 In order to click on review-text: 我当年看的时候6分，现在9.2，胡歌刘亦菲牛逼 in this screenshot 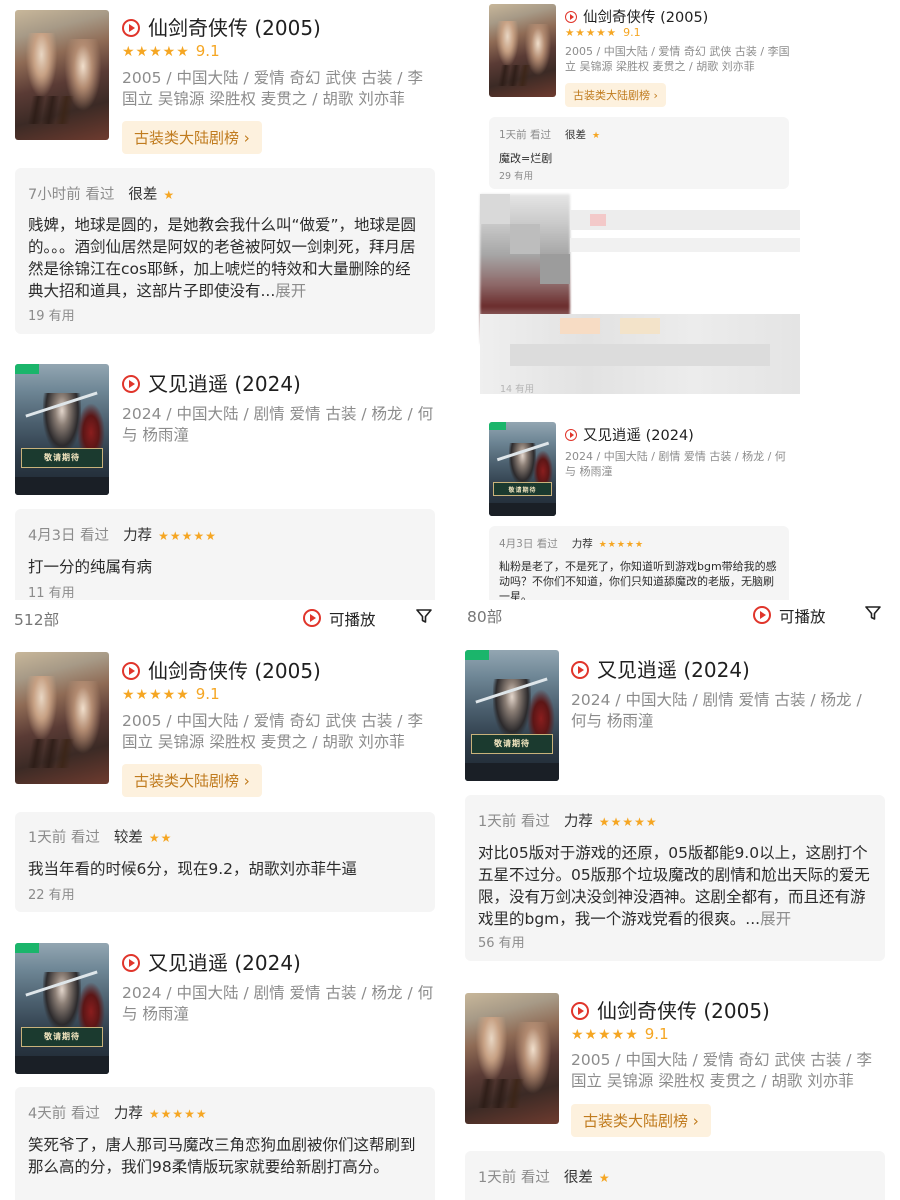, I will do `click(193, 869)`.